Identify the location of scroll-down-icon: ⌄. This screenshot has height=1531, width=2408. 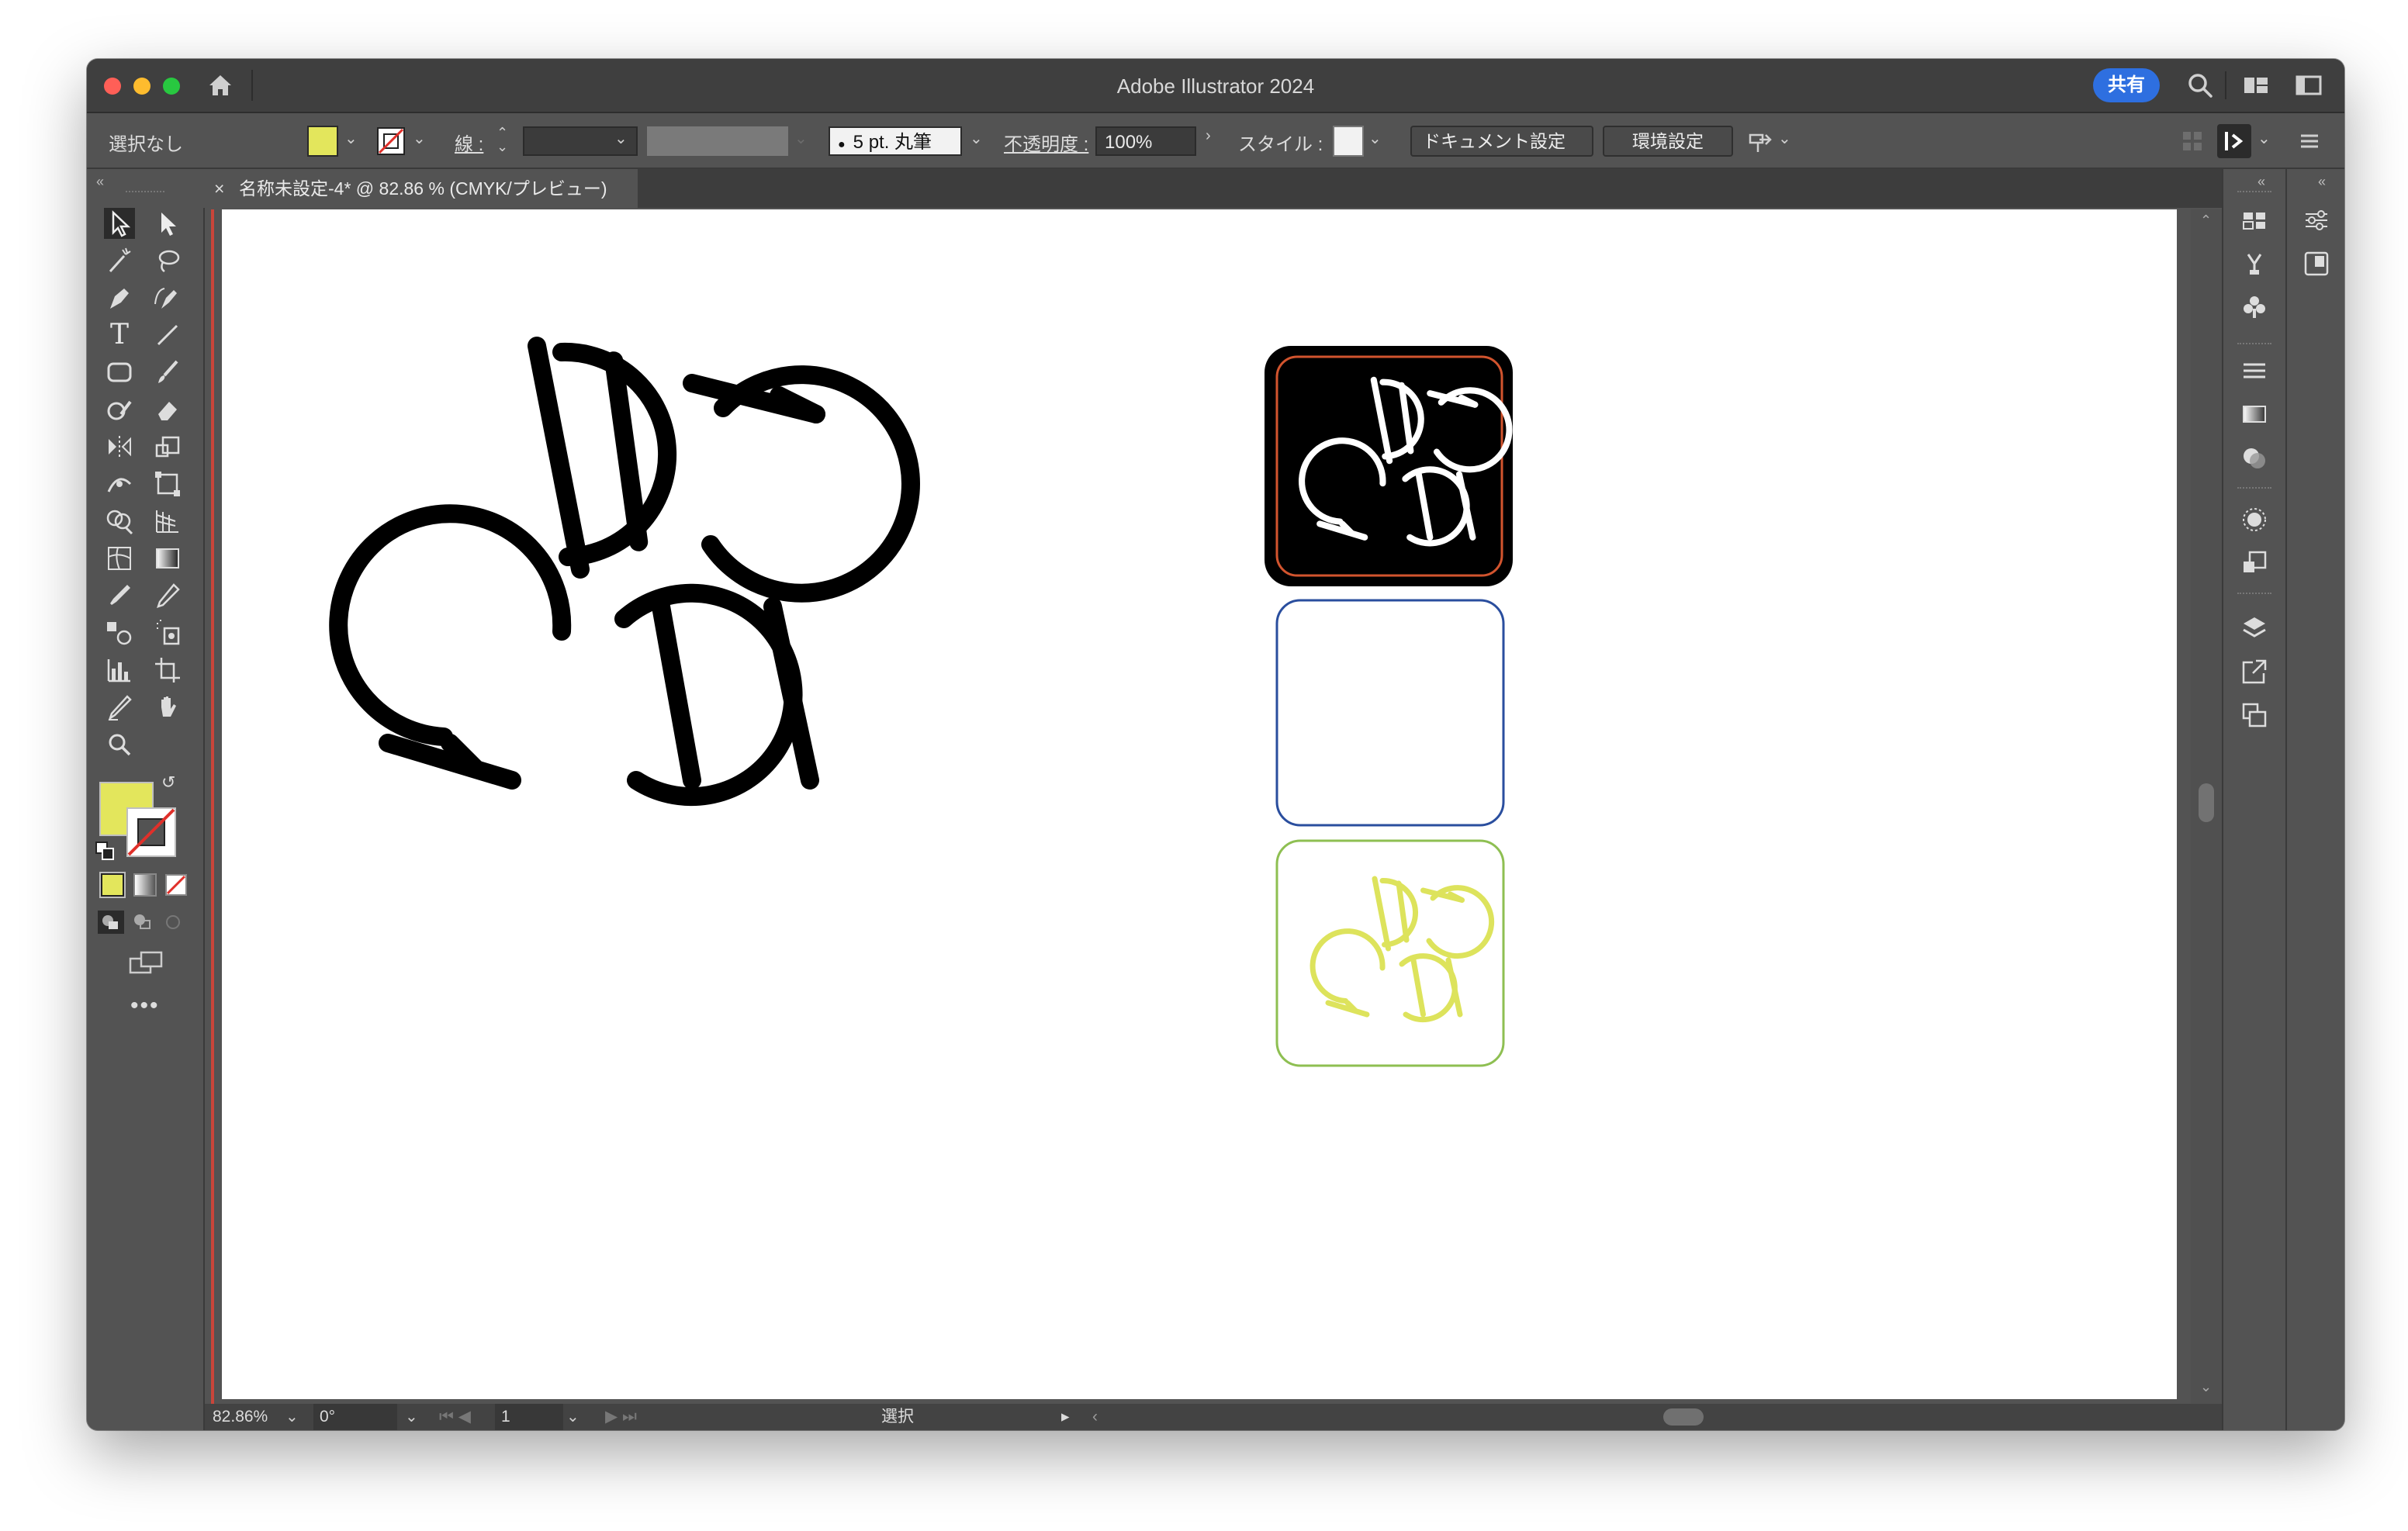
(2206, 1387).